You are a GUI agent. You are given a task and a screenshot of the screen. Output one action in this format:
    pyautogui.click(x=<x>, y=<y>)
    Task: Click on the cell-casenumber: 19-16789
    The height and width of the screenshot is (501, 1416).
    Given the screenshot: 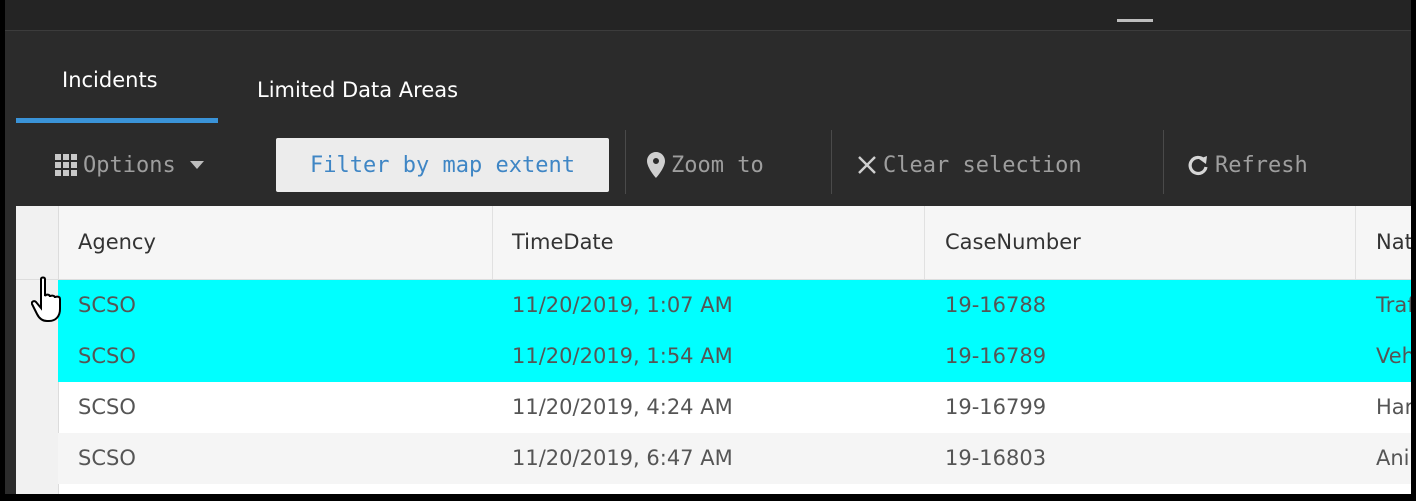 What is the action you would take?
    pyautogui.click(x=996, y=356)
    